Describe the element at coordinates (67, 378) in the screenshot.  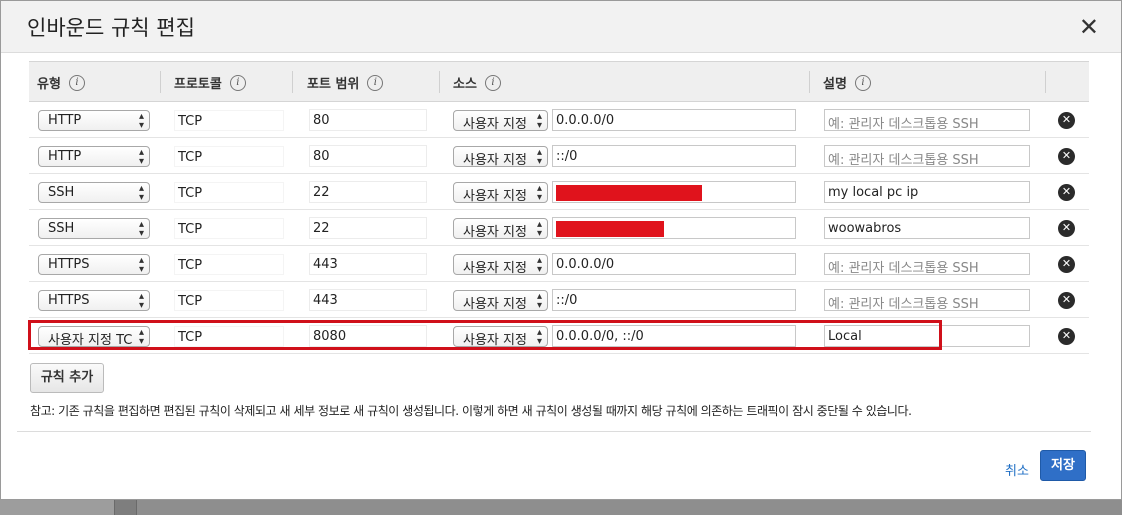
I see `add-rule-button: 규칙 추가` at that location.